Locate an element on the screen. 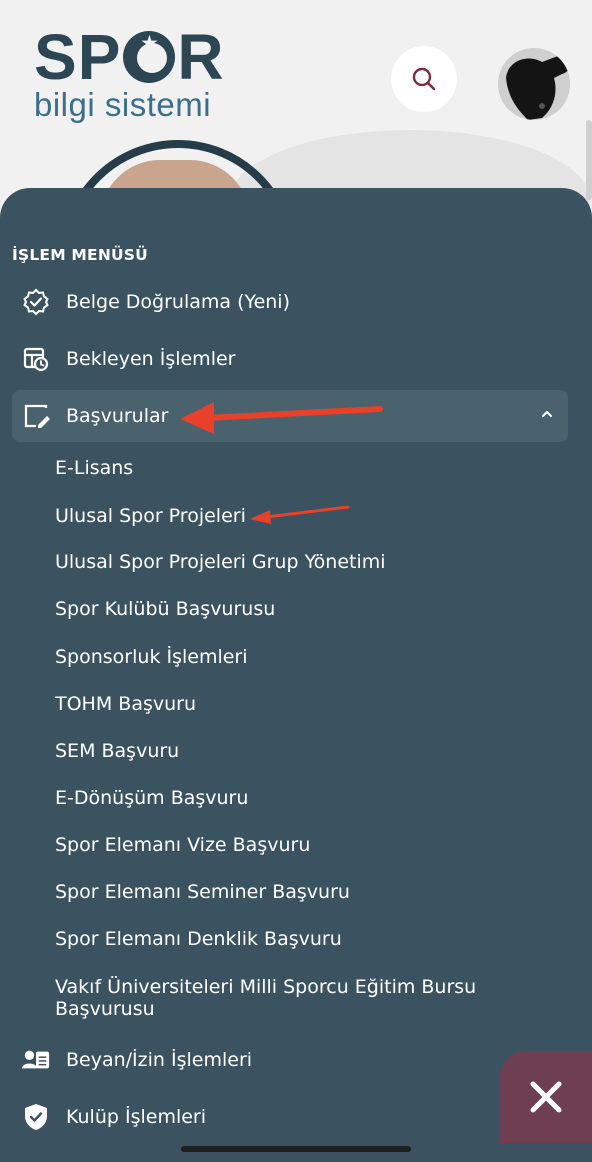 The height and width of the screenshot is (1162, 592). menu-item-label: Beyan/İzin İşlemleri is located at coordinates (159, 1060).